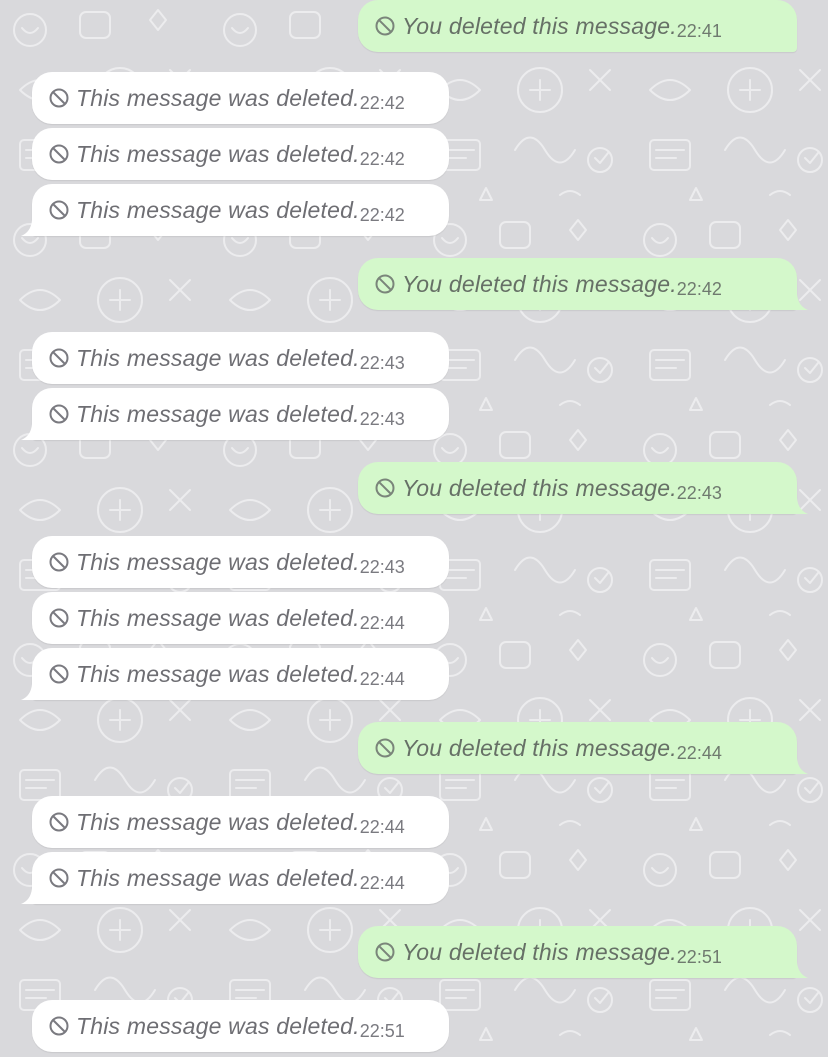  I want to click on message-bubble-outgoing: You deleted this message. 22:44, so click(583, 748).